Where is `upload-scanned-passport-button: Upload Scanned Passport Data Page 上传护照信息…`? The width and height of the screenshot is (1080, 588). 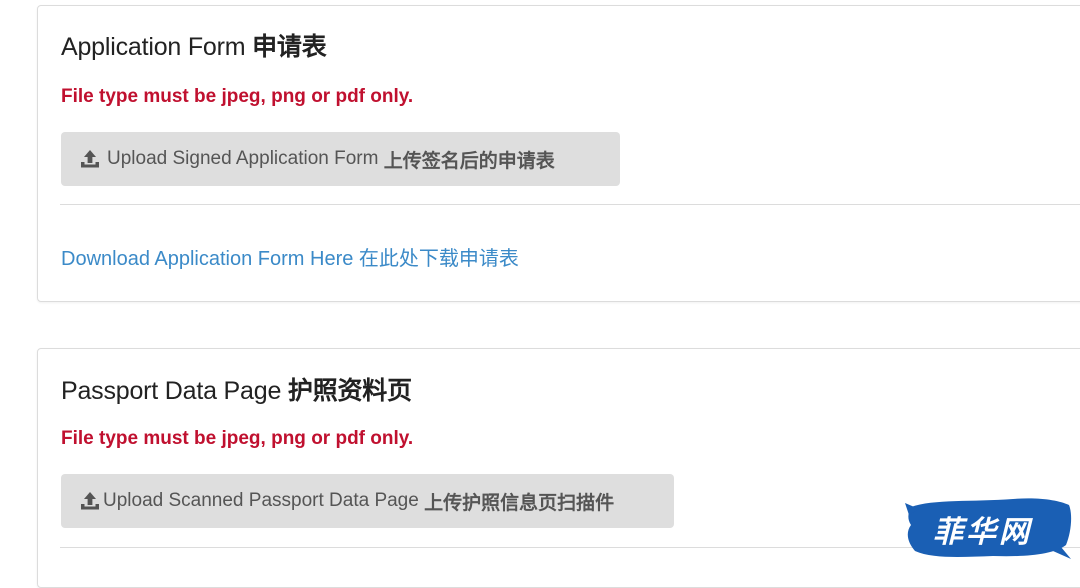 upload-scanned-passport-button: Upload Scanned Passport Data Page 上传护照信息… is located at coordinates (367, 501).